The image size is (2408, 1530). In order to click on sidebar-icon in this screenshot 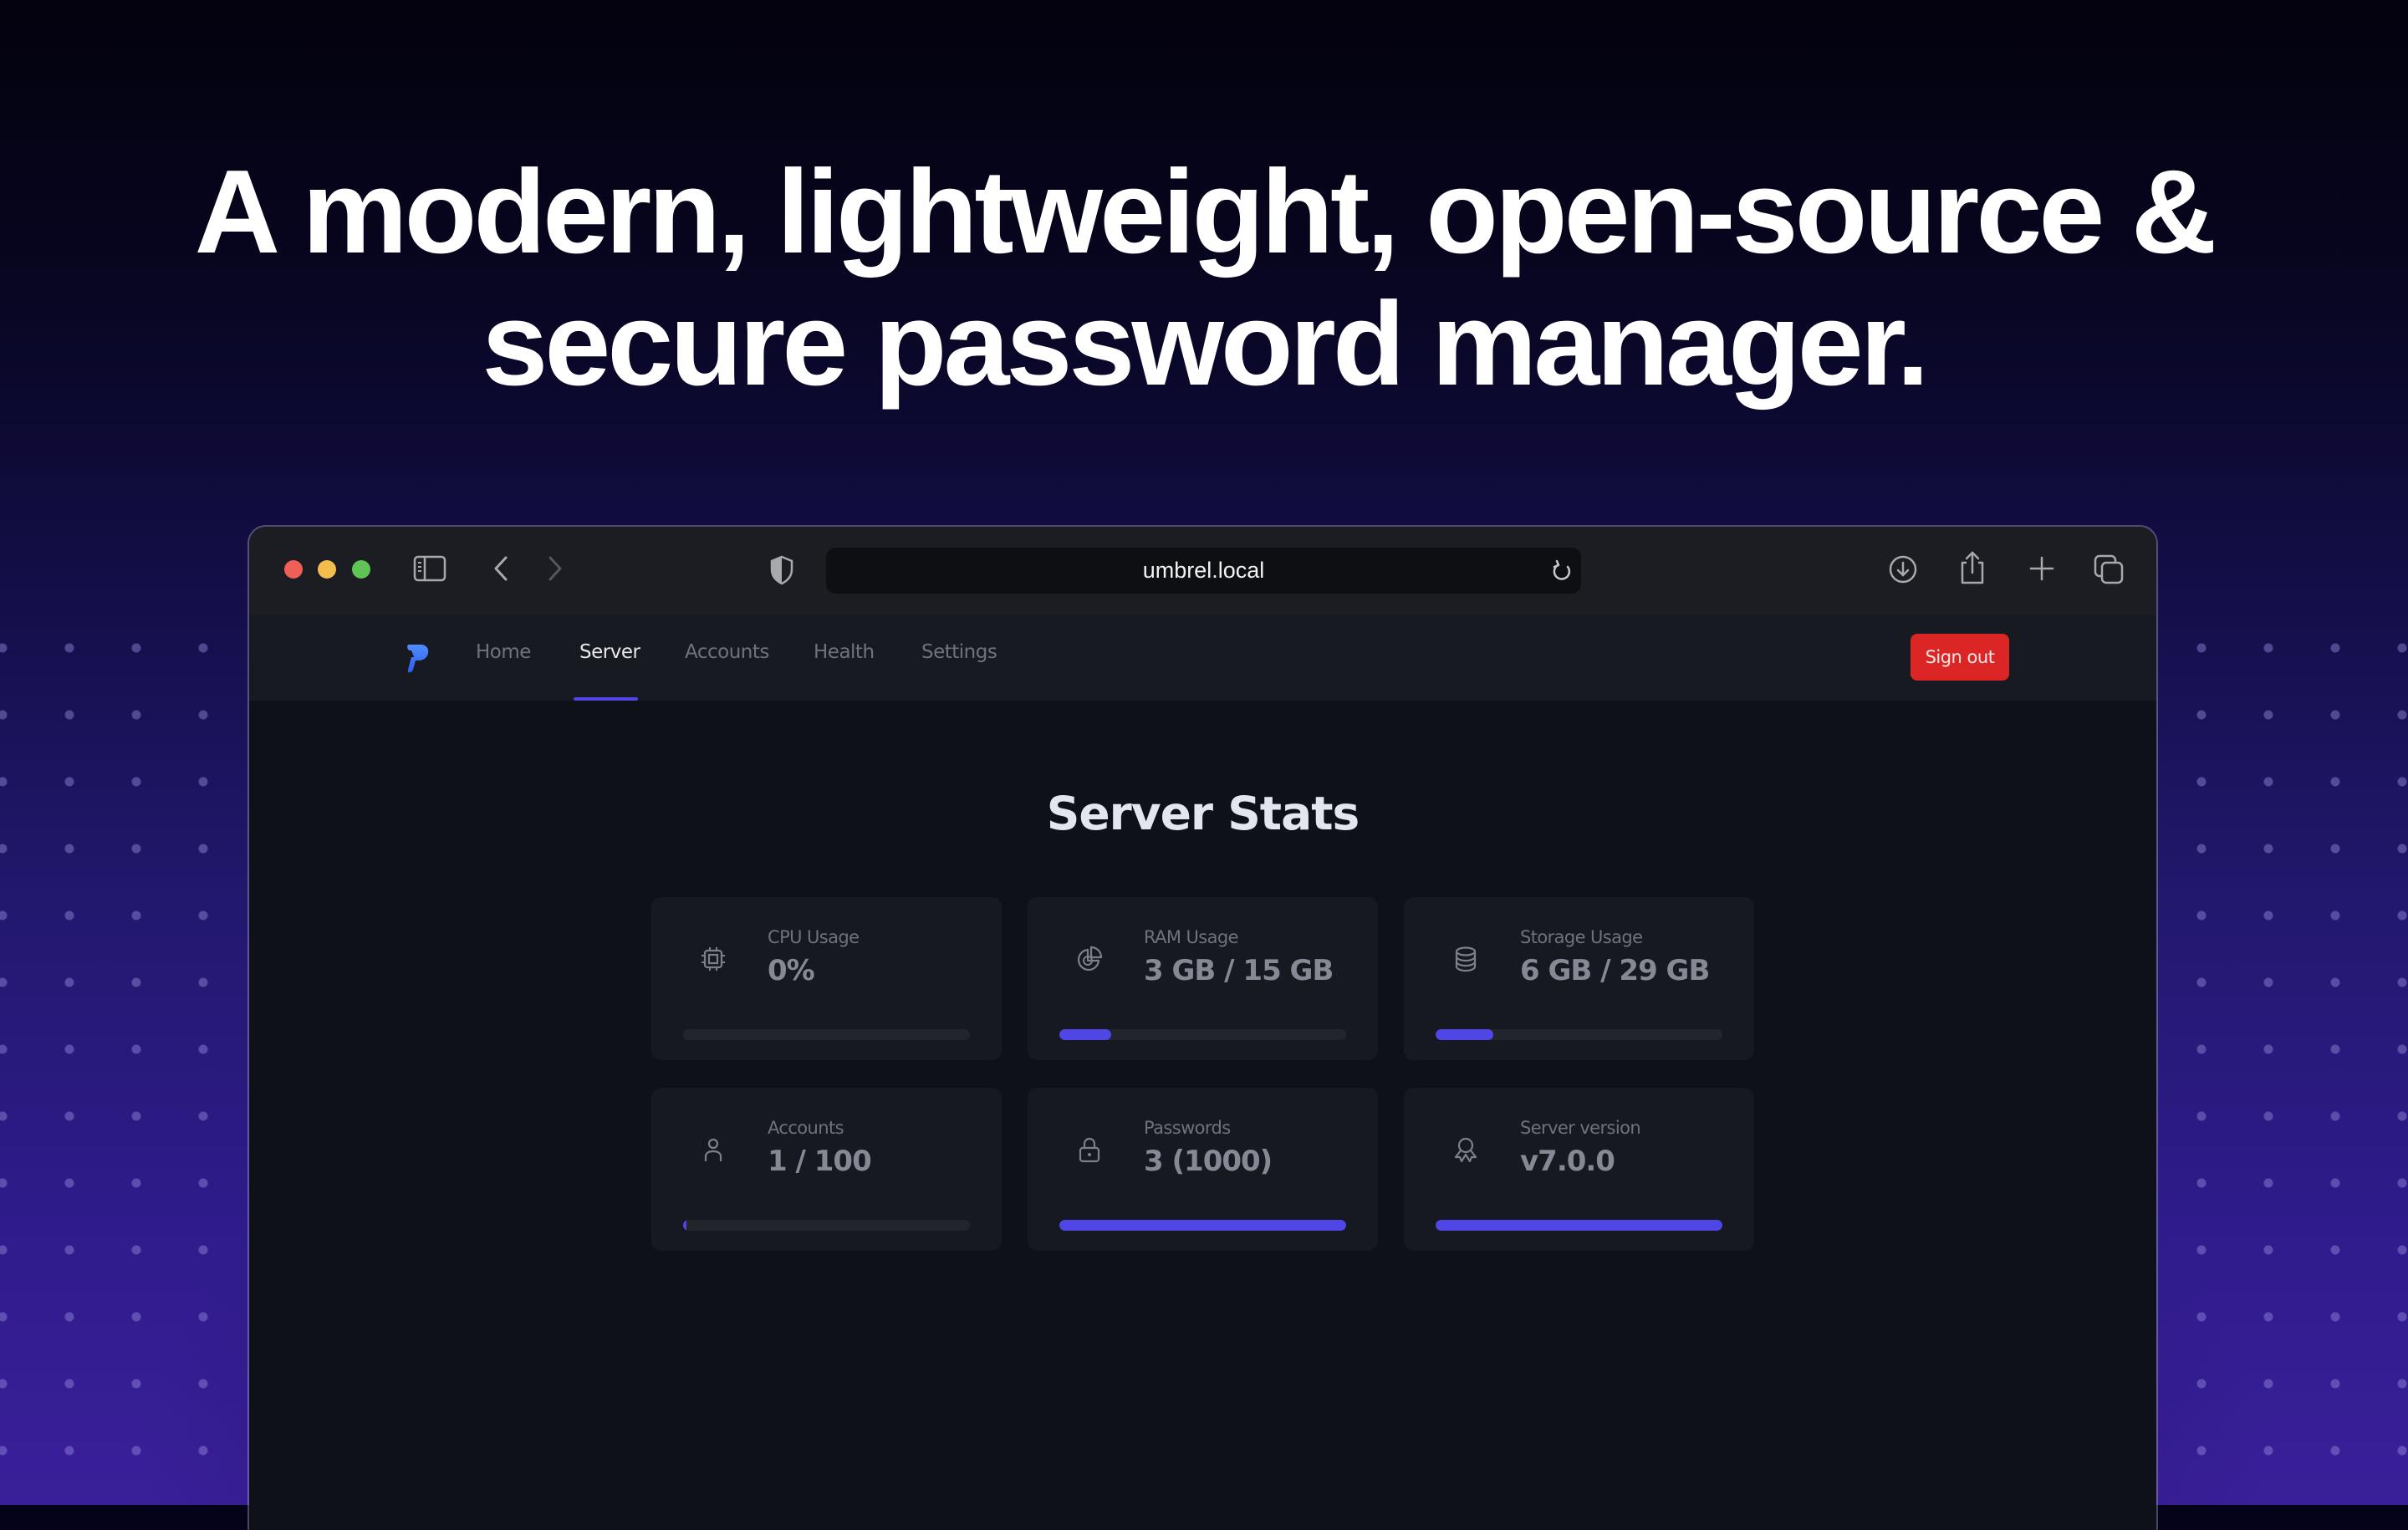, I will do `click(430, 568)`.